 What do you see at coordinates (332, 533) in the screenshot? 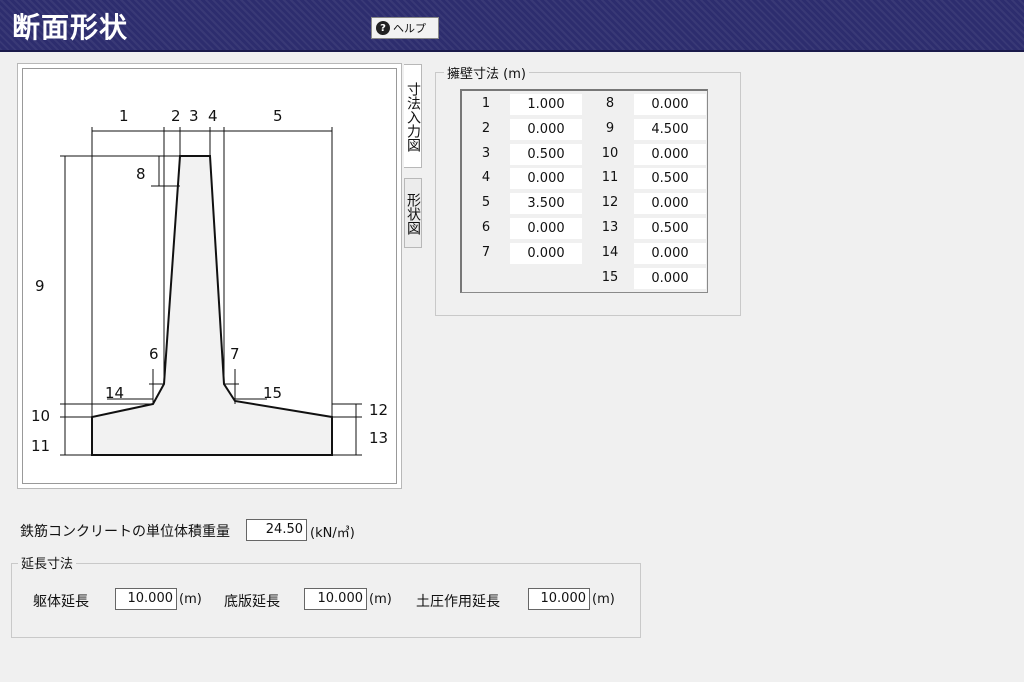
I see `unit-weight-unit: (kN/㎥)` at bounding box center [332, 533].